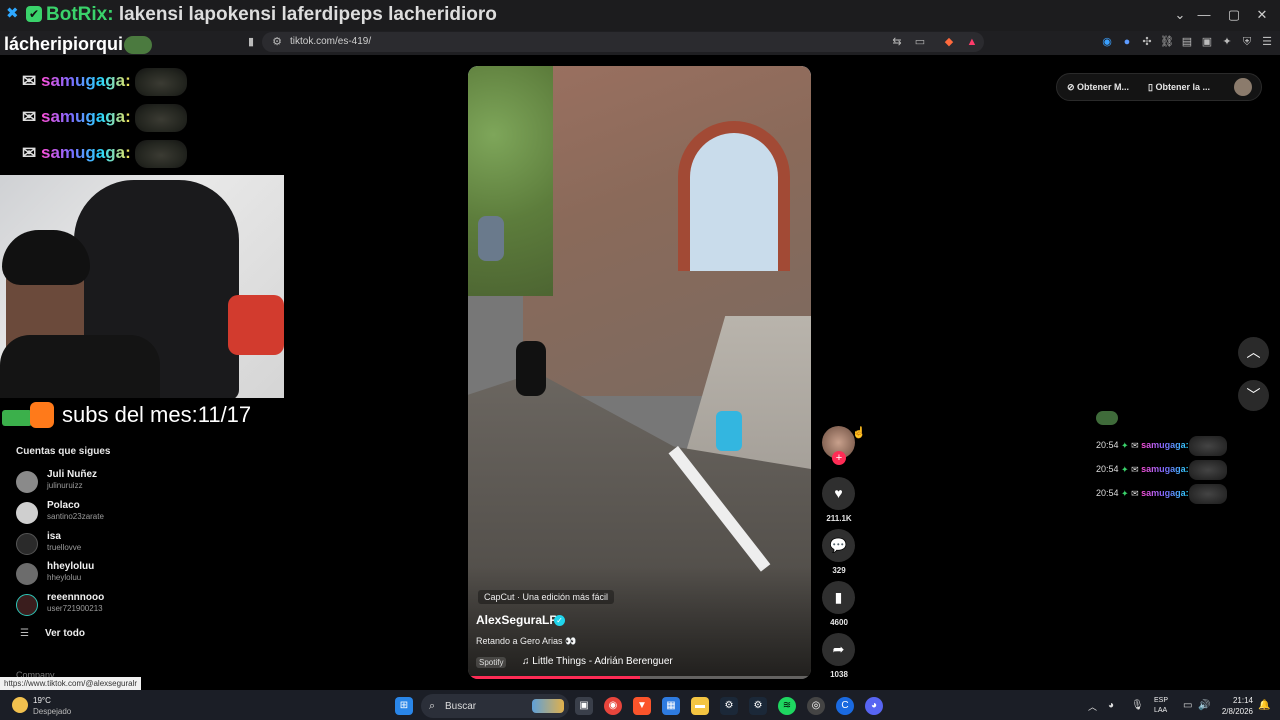  I want to click on vpn-icon: ⛨, so click(1247, 42).